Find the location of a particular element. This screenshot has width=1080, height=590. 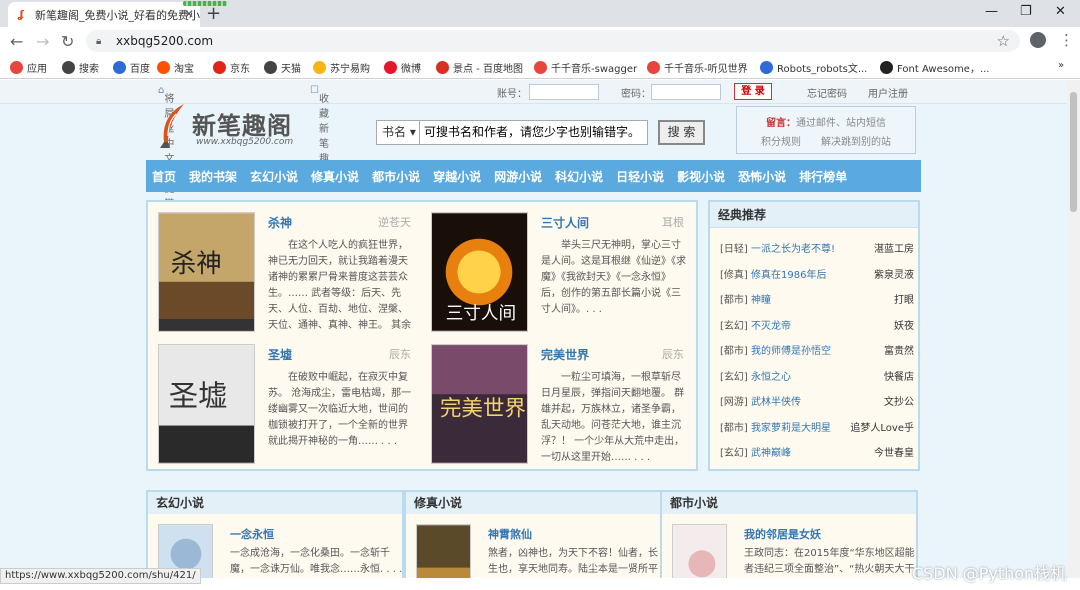

svg-text: 圣墟 is located at coordinates (198, 396).